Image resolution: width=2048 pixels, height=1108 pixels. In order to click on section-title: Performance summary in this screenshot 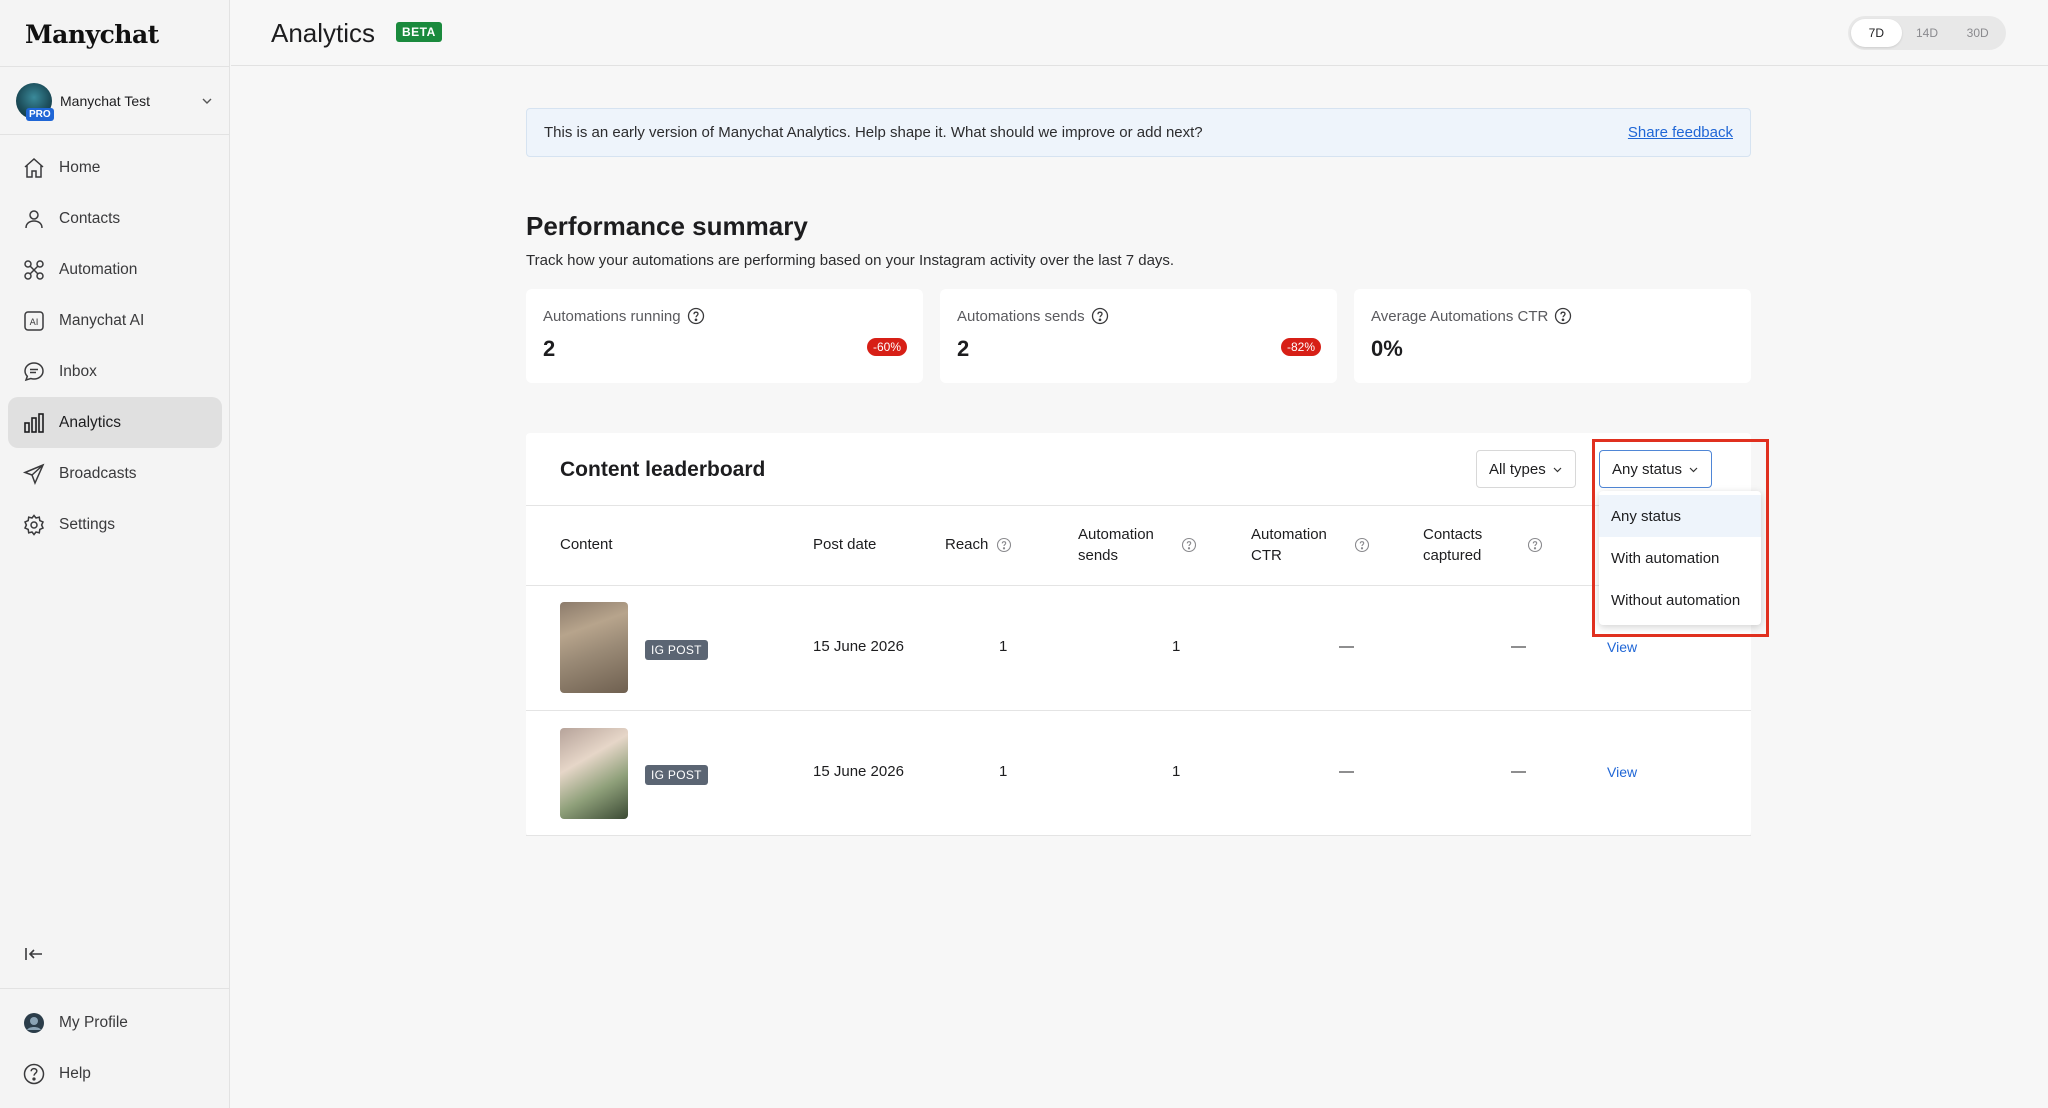, I will do `click(667, 226)`.